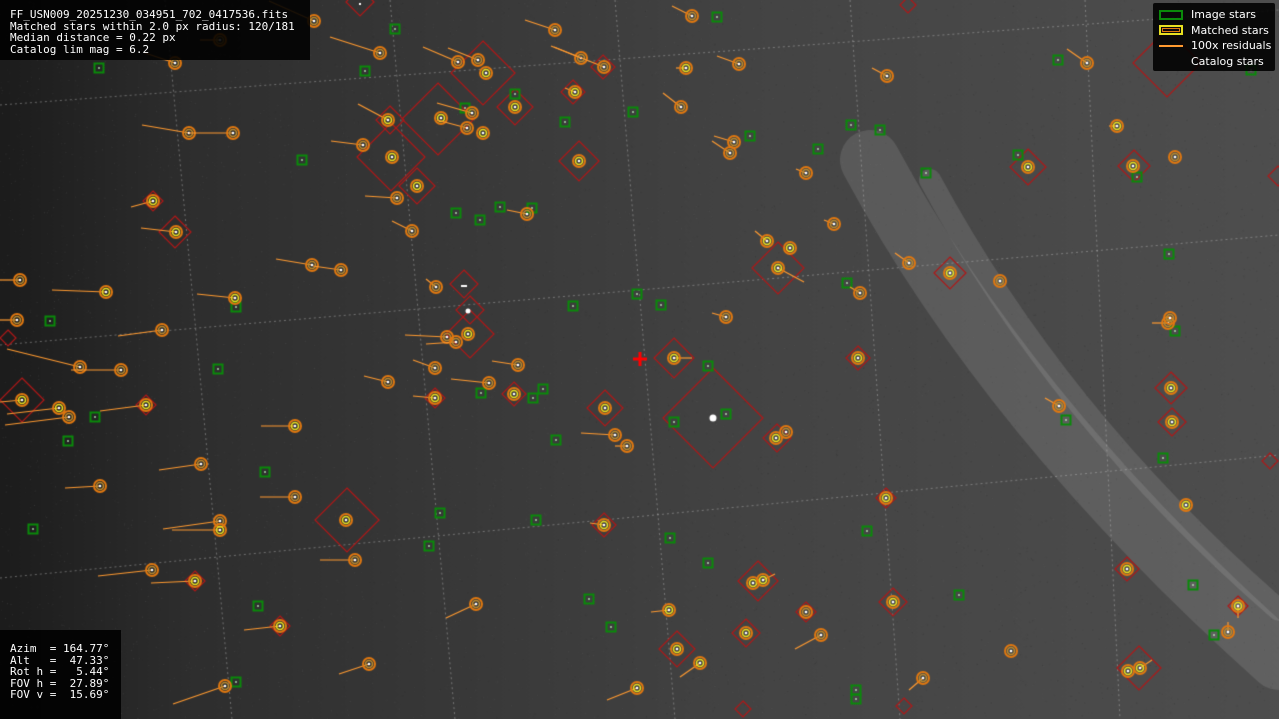  I want to click on legend-matched-stars: Matched stars, so click(1217, 31).